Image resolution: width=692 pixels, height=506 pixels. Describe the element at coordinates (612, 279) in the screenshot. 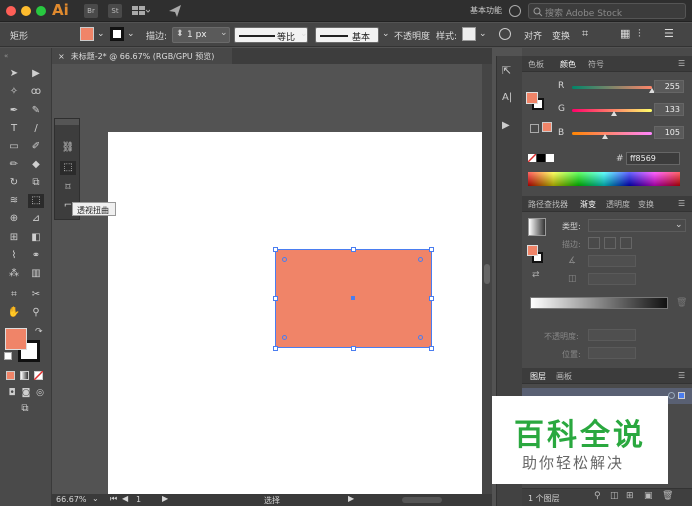

I see `aspect-ratio-field` at that location.